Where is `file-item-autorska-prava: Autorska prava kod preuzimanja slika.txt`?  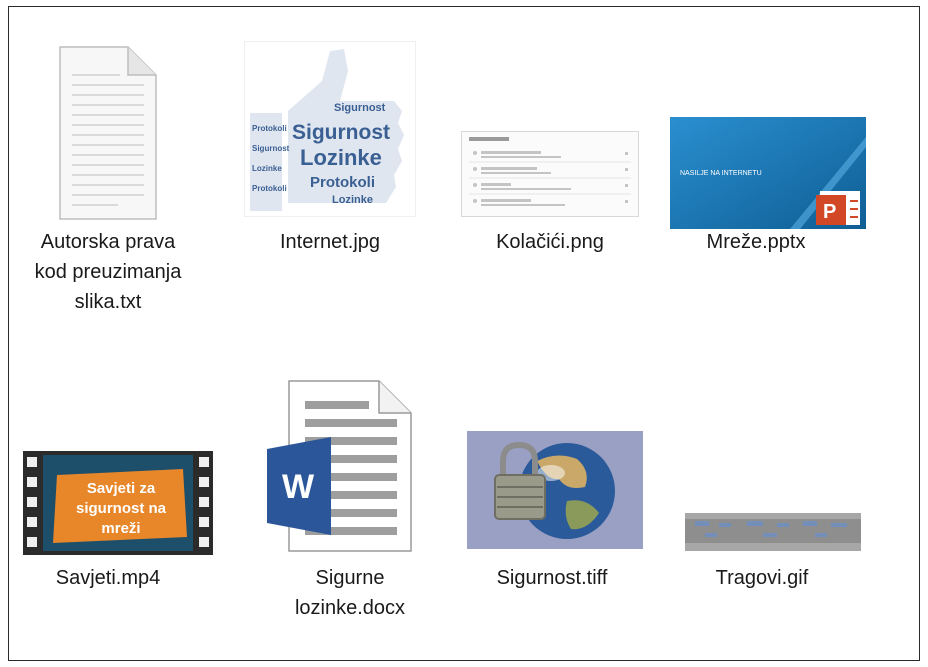 file-item-autorska-prava: Autorska prava kod preuzimanja slika.txt is located at coordinates (108, 177).